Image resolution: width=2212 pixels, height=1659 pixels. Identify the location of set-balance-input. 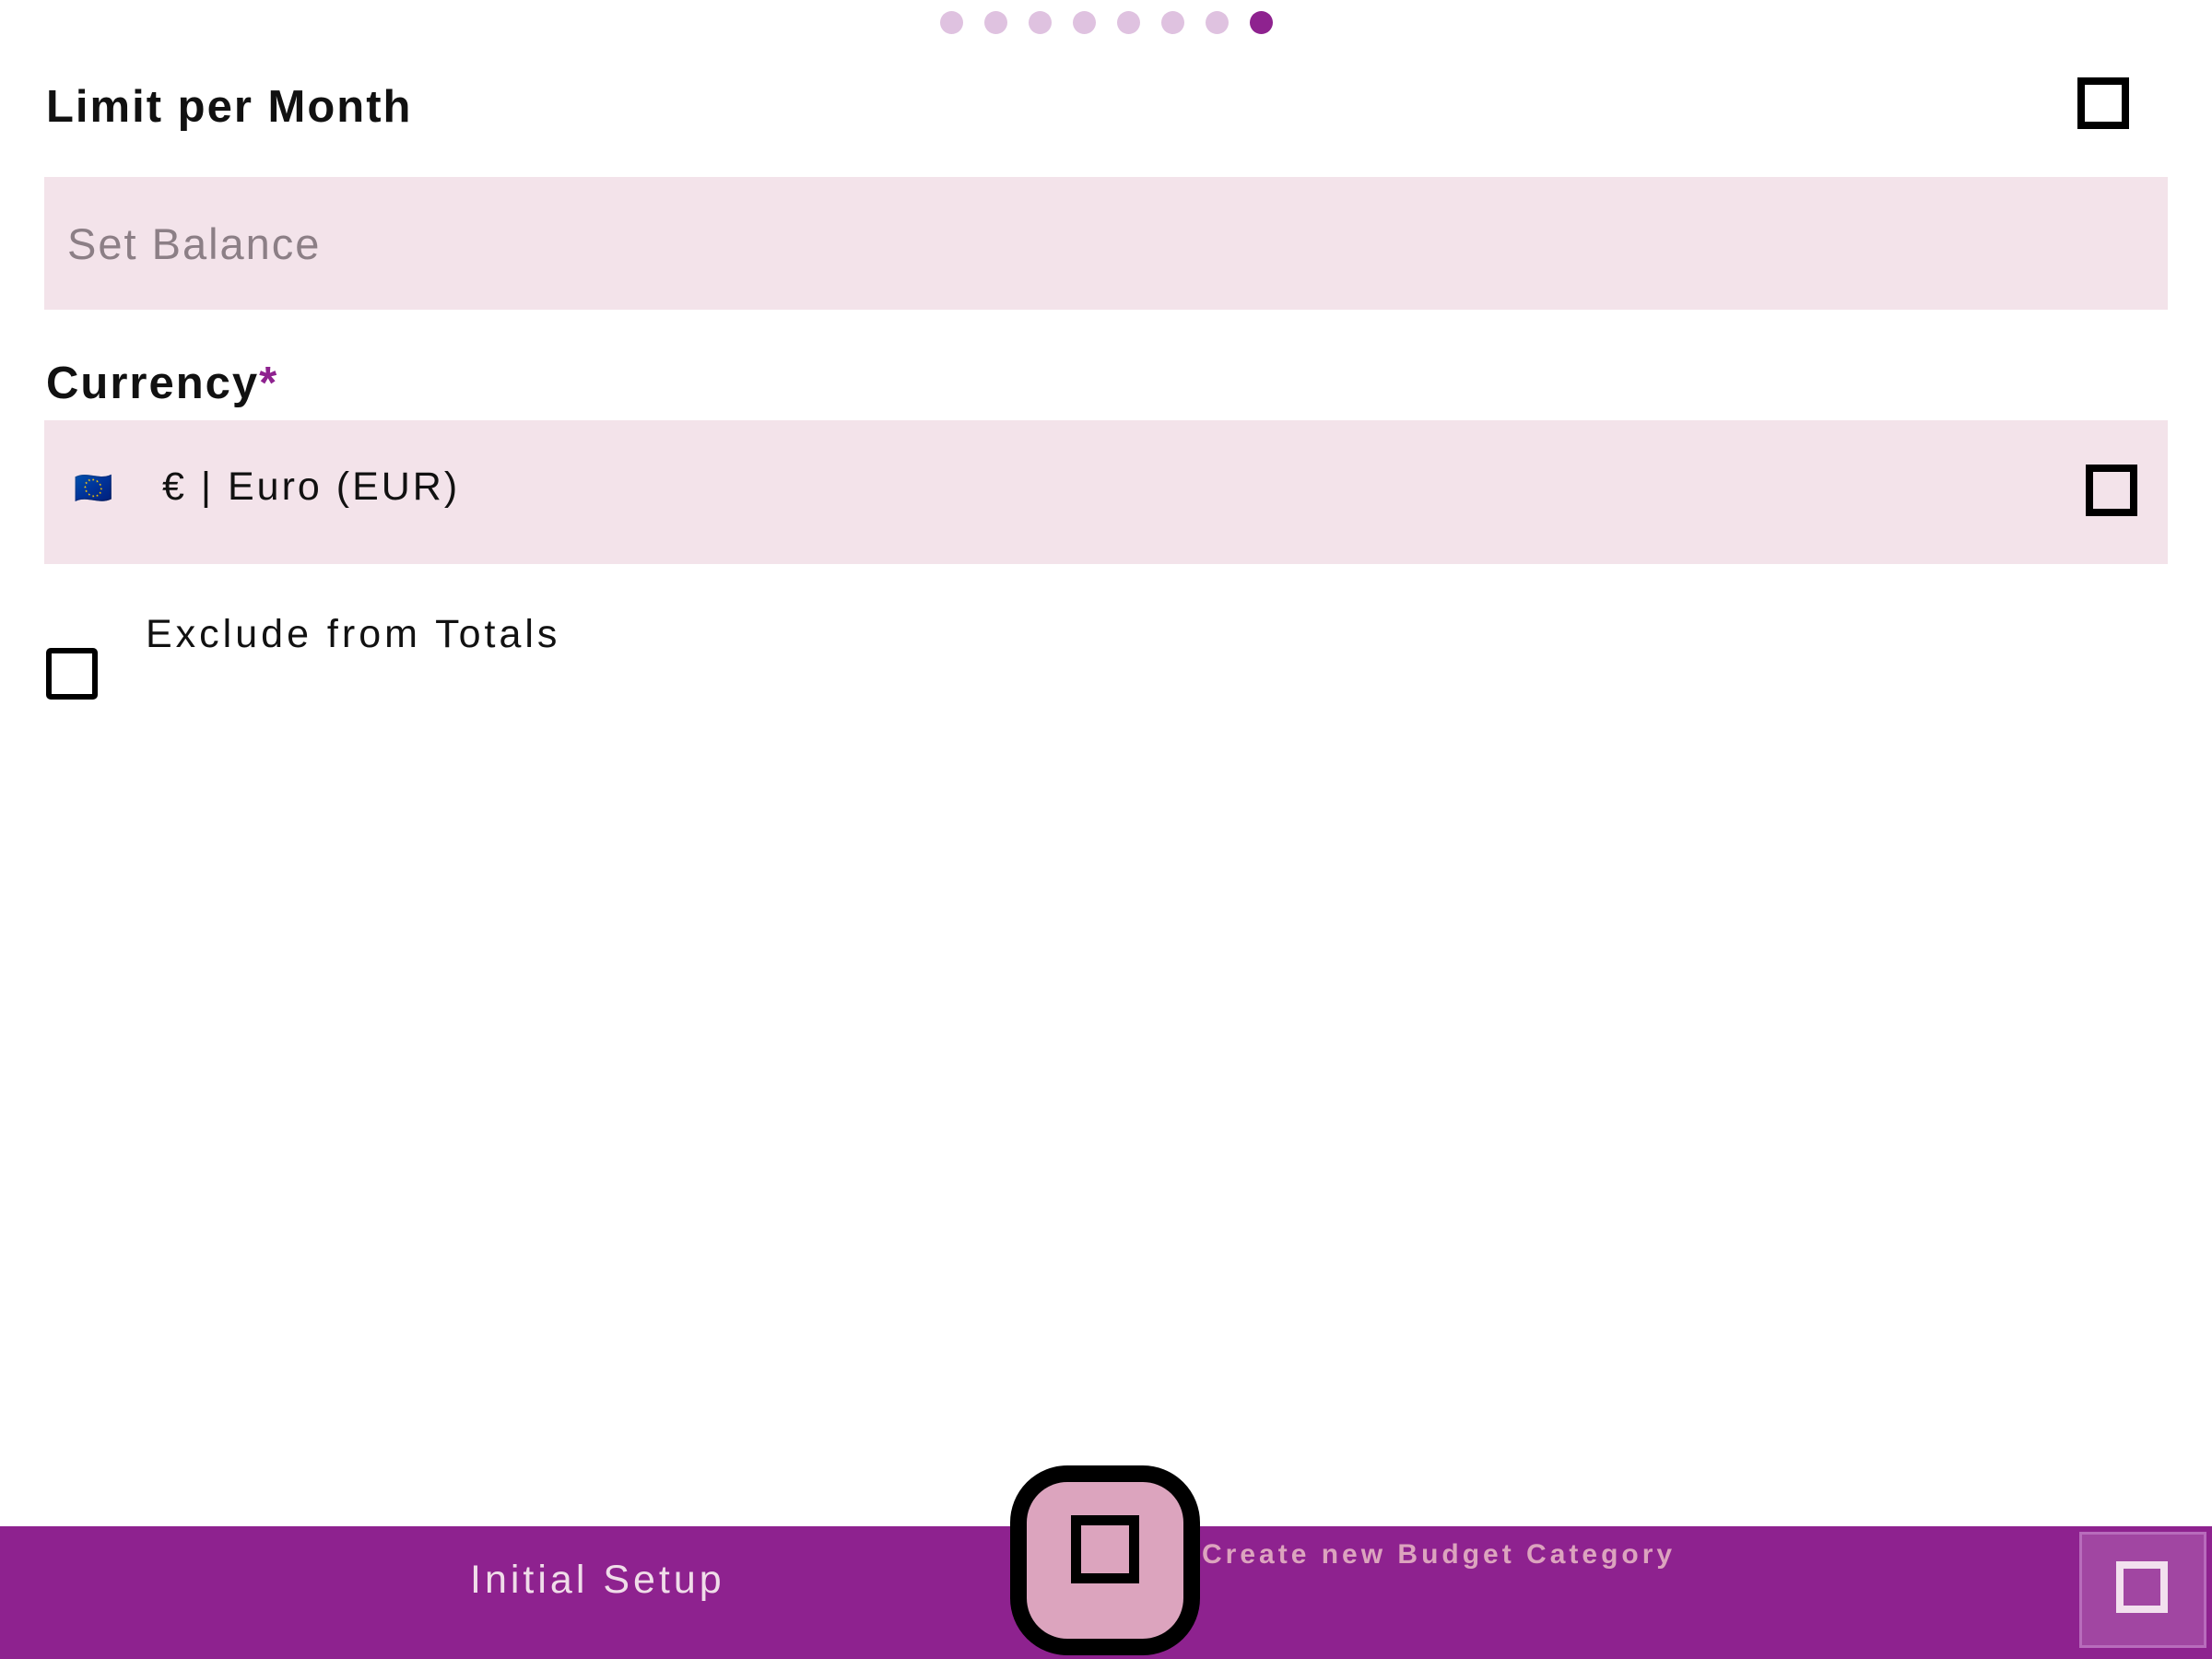
(1104, 243).